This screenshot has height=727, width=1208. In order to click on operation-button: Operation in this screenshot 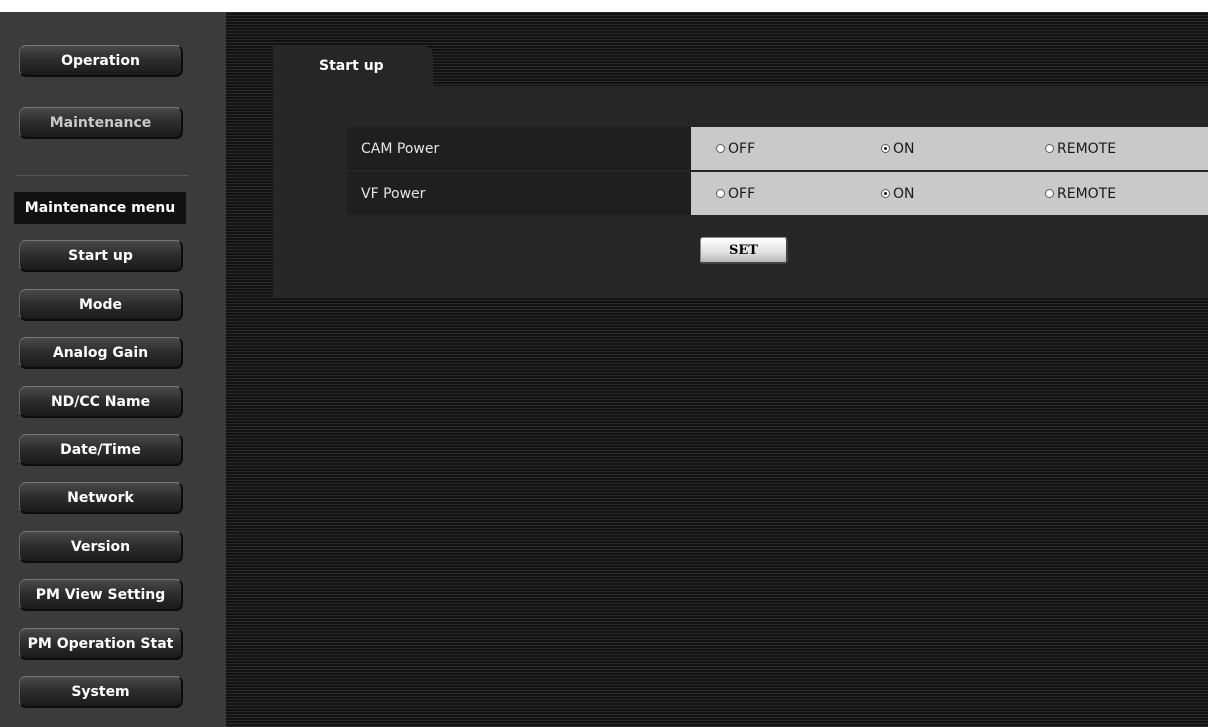, I will do `click(101, 61)`.